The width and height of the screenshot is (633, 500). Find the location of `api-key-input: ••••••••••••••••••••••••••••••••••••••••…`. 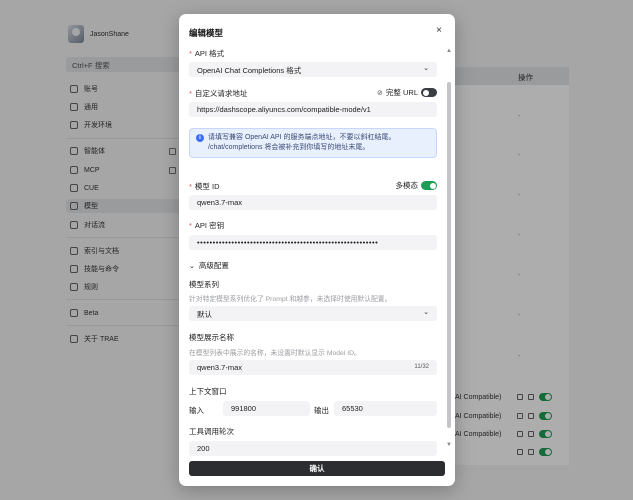

api-key-input: ••••••••••••••••••••••••••••••••••••••••… is located at coordinates (313, 242).